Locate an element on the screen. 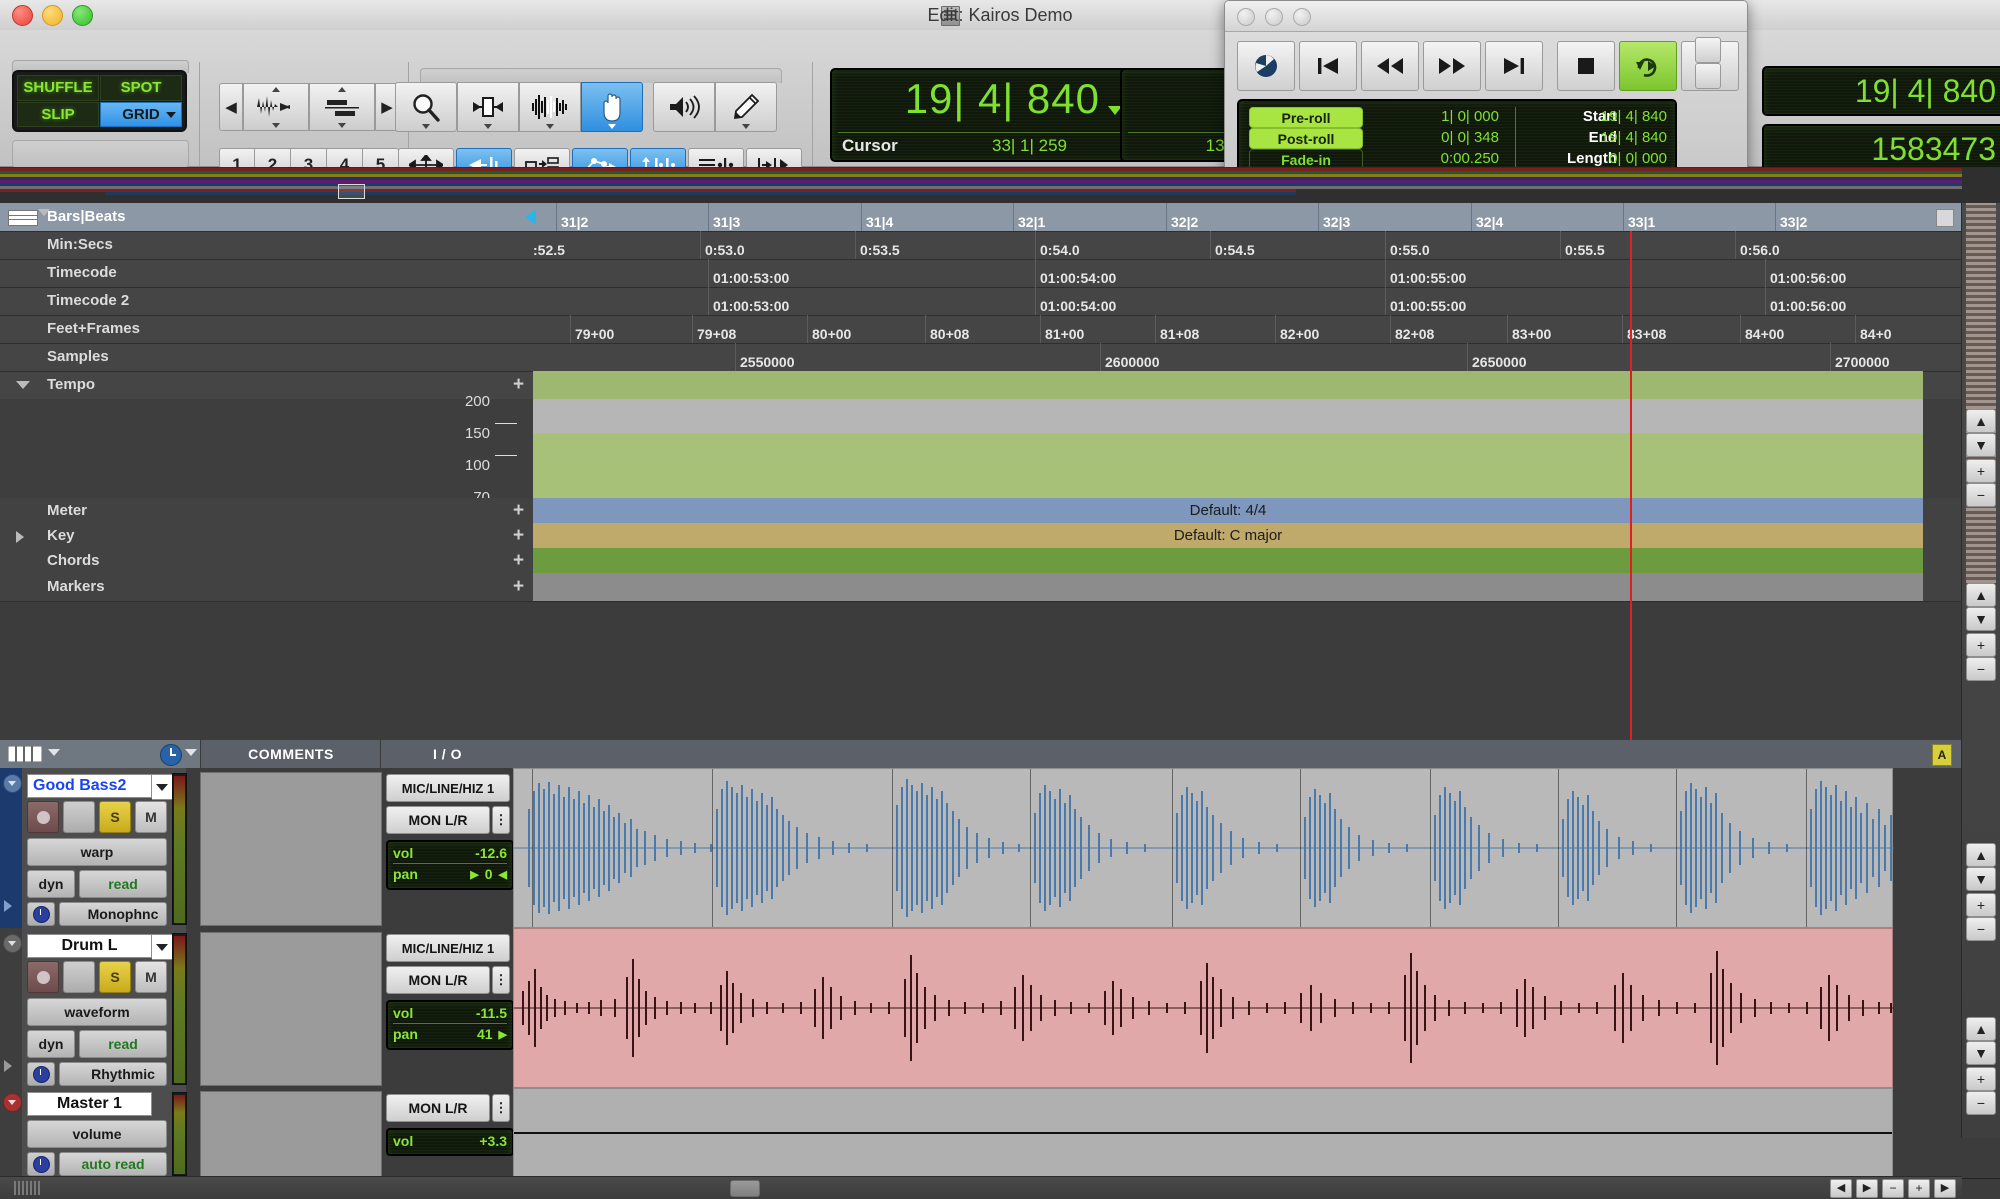 The width and height of the screenshot is (2000, 1199). playlist-good-bass2 is located at coordinates (1237, 848).